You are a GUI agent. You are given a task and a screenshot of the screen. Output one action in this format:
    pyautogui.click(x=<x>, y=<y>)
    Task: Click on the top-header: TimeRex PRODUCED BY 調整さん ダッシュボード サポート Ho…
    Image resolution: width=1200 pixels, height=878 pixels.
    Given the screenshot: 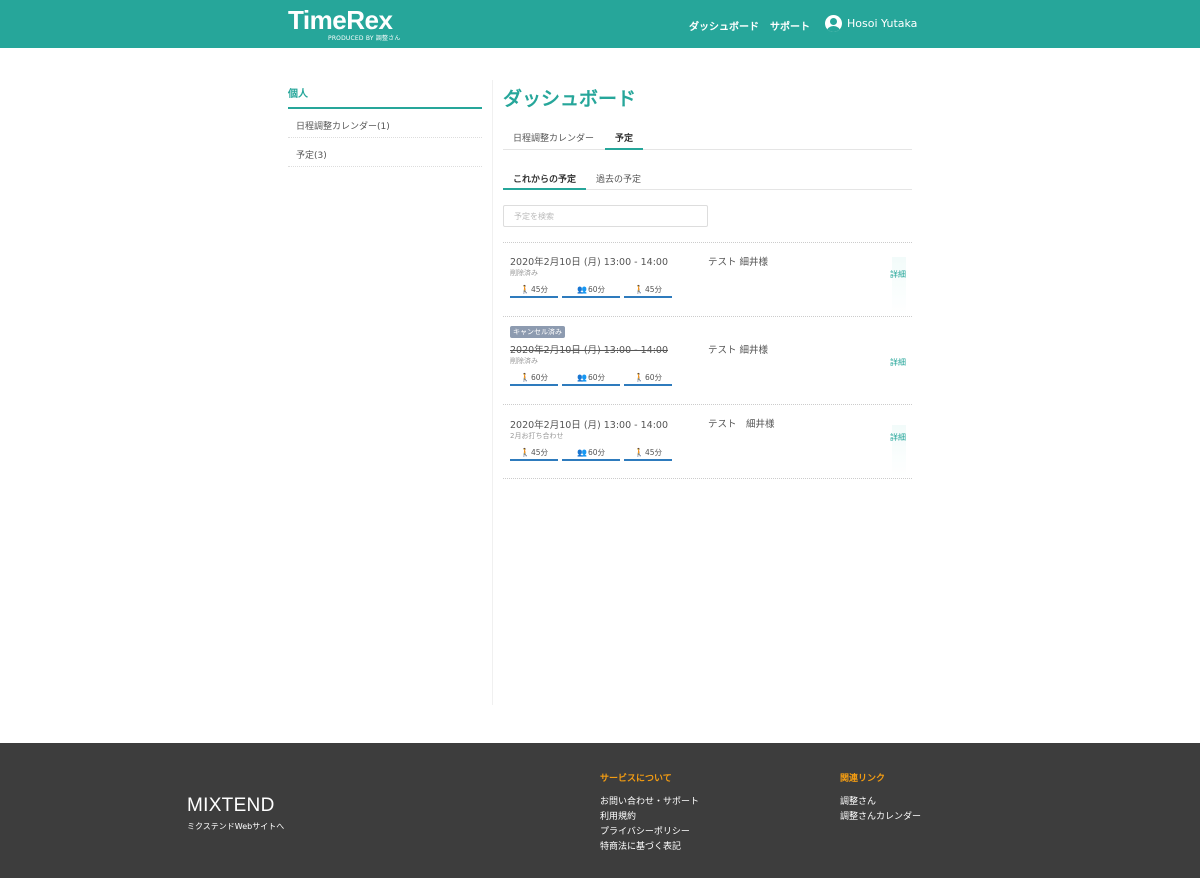 What is the action you would take?
    pyautogui.click(x=600, y=24)
    